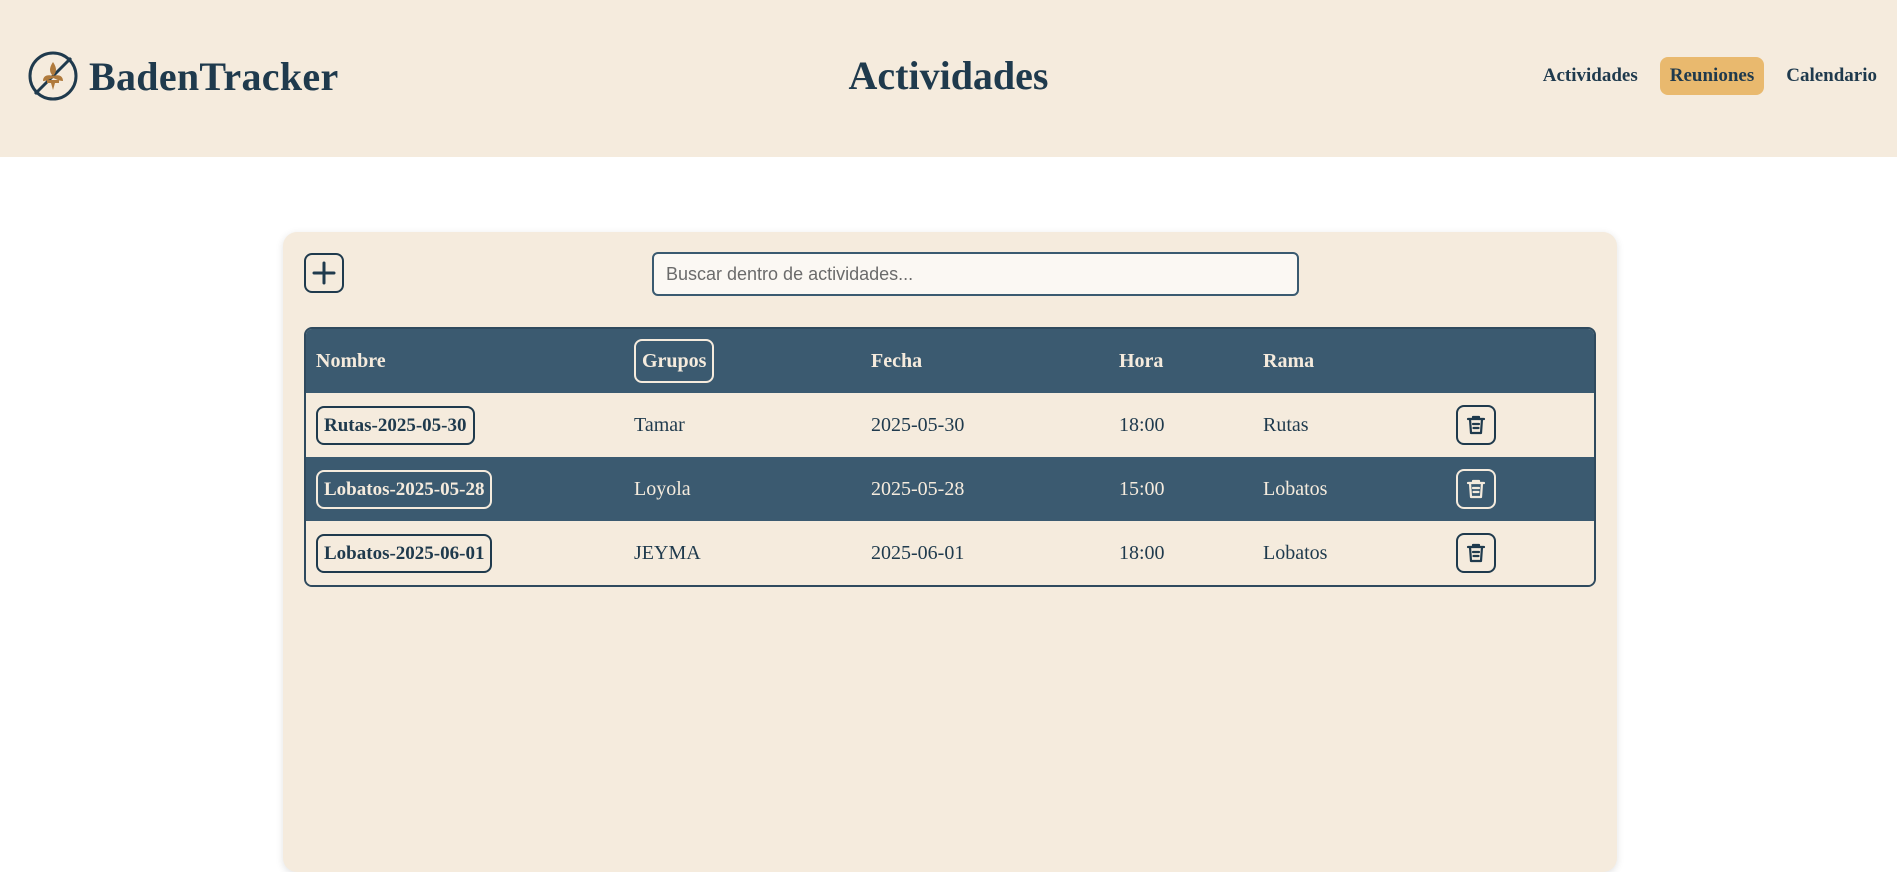  I want to click on activity-name-button: Rutas-2025-05-30, so click(395, 425).